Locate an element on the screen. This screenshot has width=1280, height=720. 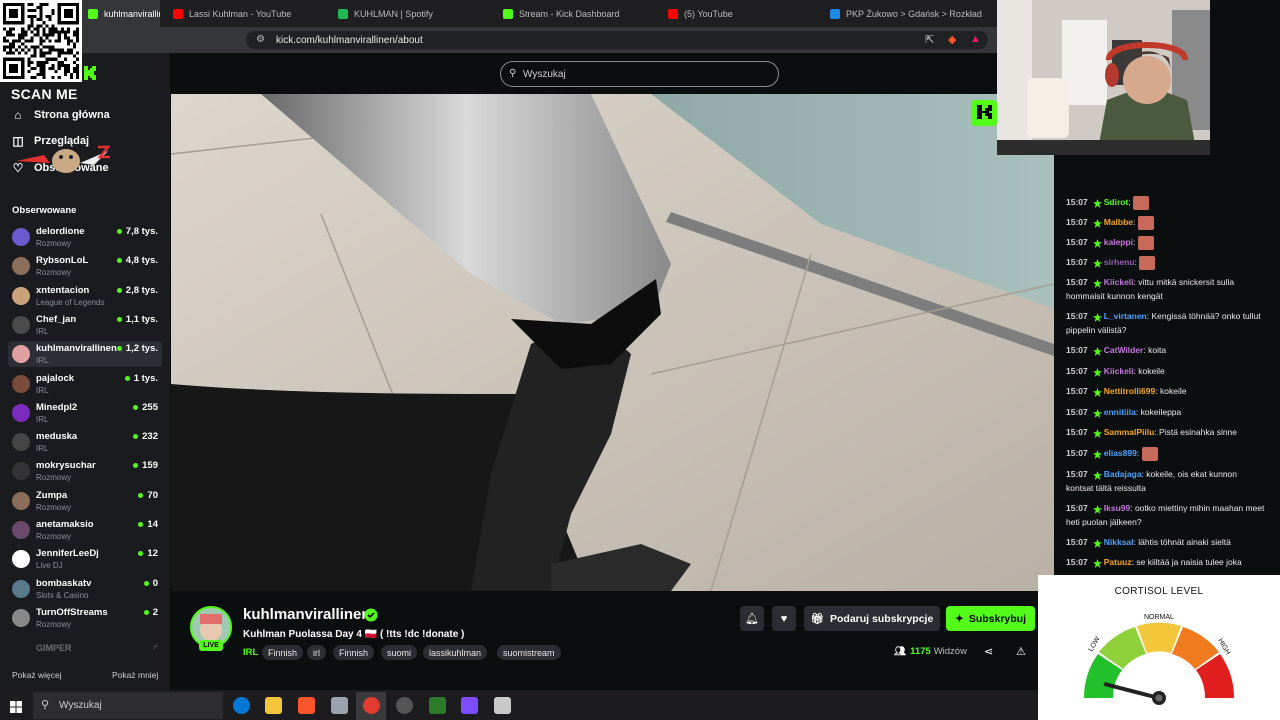
site-settings-icon: ⚙ is located at coordinates (260, 39).